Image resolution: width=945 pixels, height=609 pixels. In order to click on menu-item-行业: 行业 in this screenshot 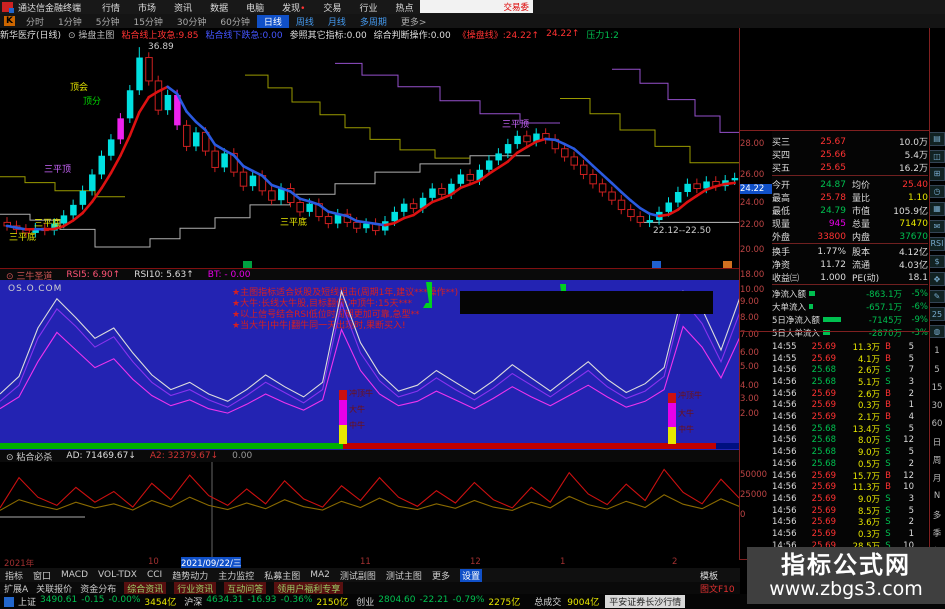, I will do `click(368, 7)`.